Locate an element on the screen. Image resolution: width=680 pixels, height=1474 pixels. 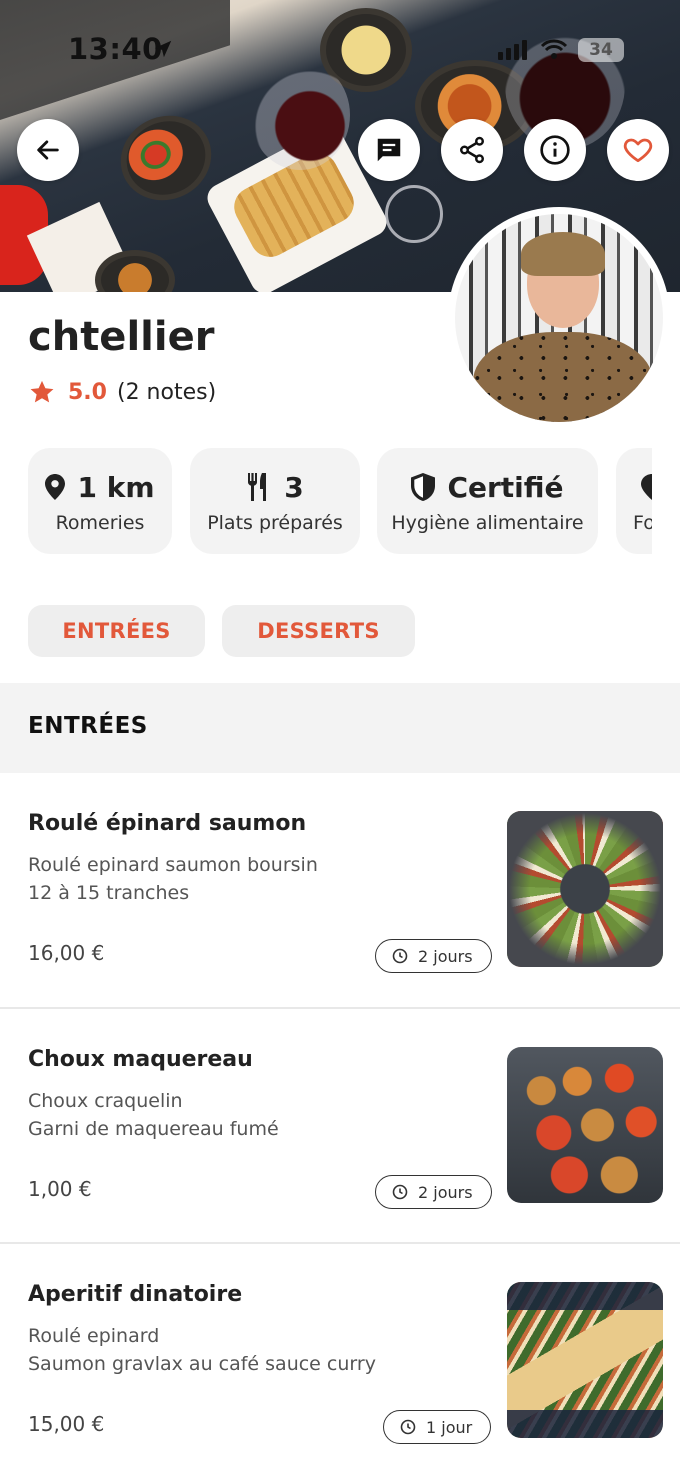
preparation-delay-badge: 1 jour is located at coordinates (437, 1427).